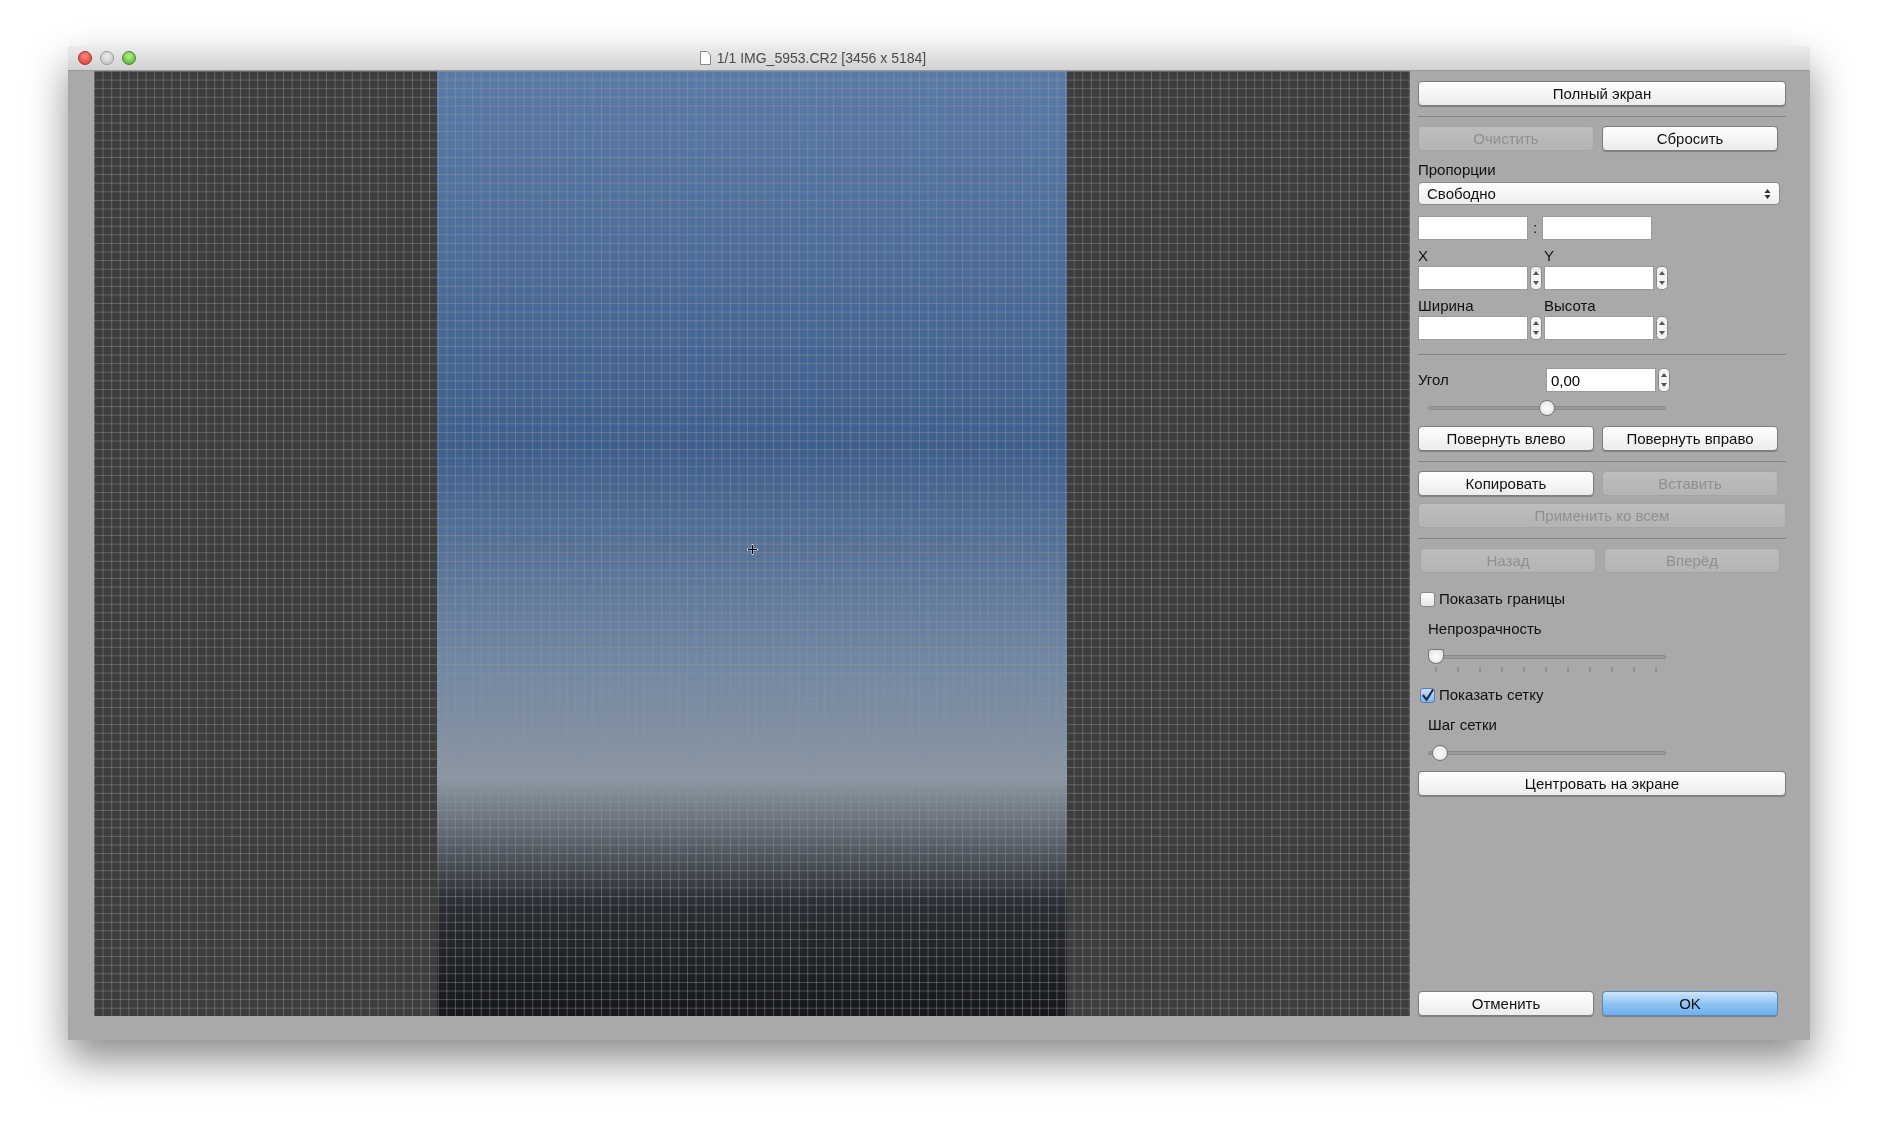  I want to click on reset-button: Сбросить, so click(1690, 138).